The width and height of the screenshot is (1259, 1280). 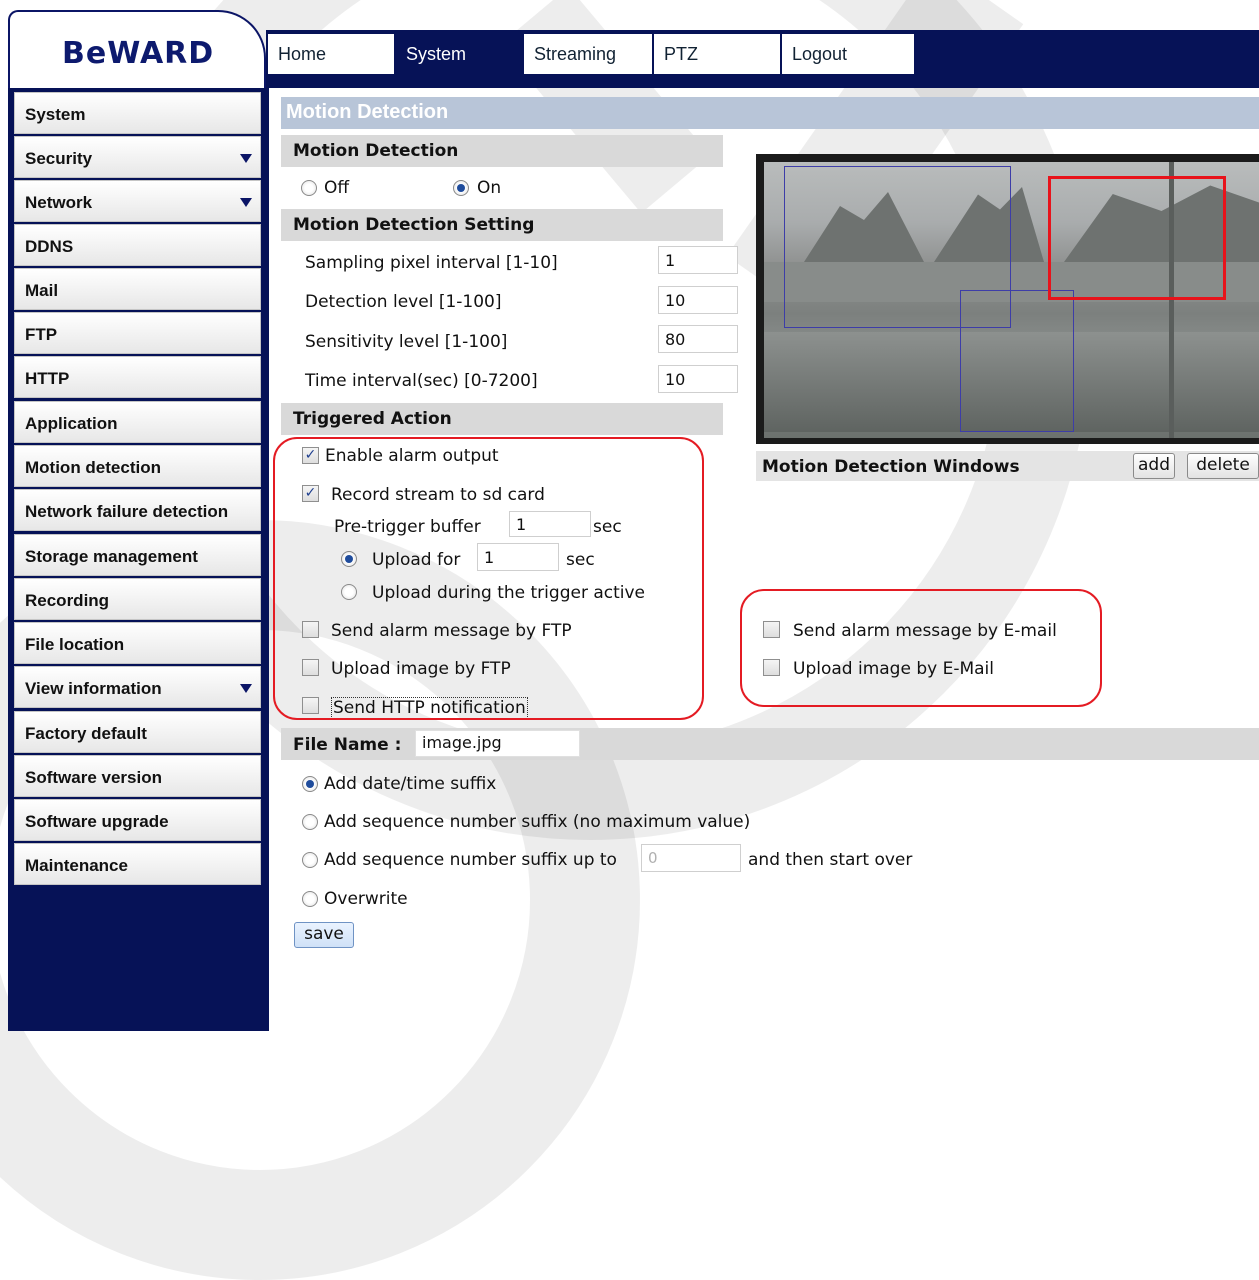 I want to click on sidebar-item-label: DDNS, so click(x=49, y=246).